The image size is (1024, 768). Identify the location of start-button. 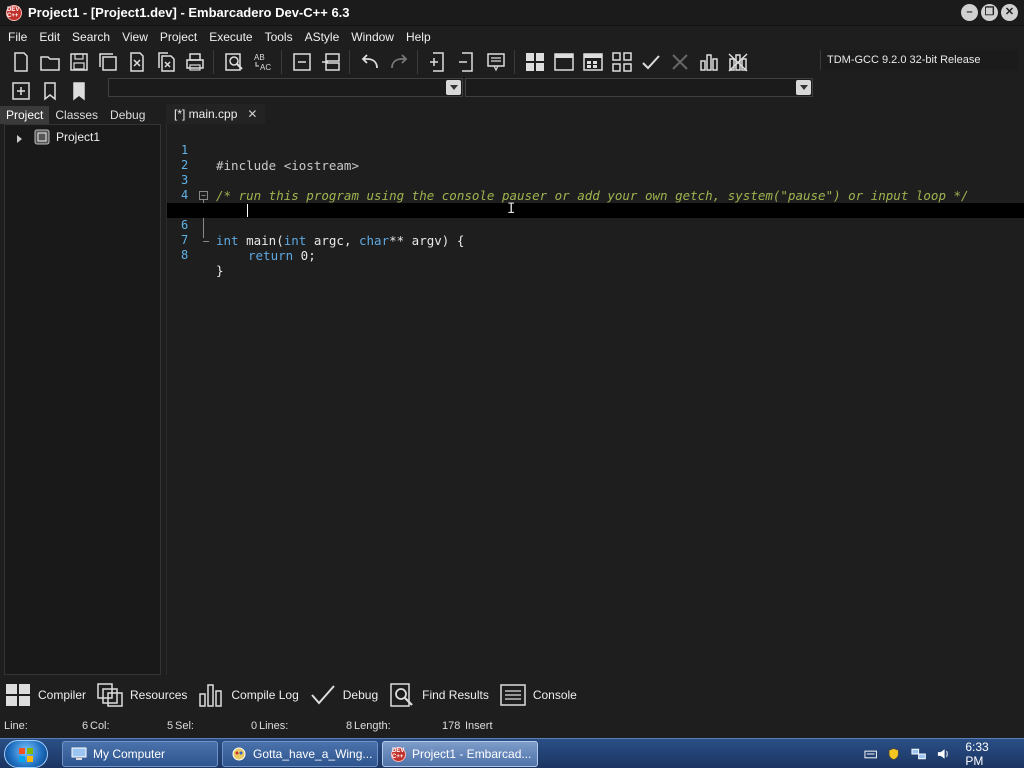
(26, 754).